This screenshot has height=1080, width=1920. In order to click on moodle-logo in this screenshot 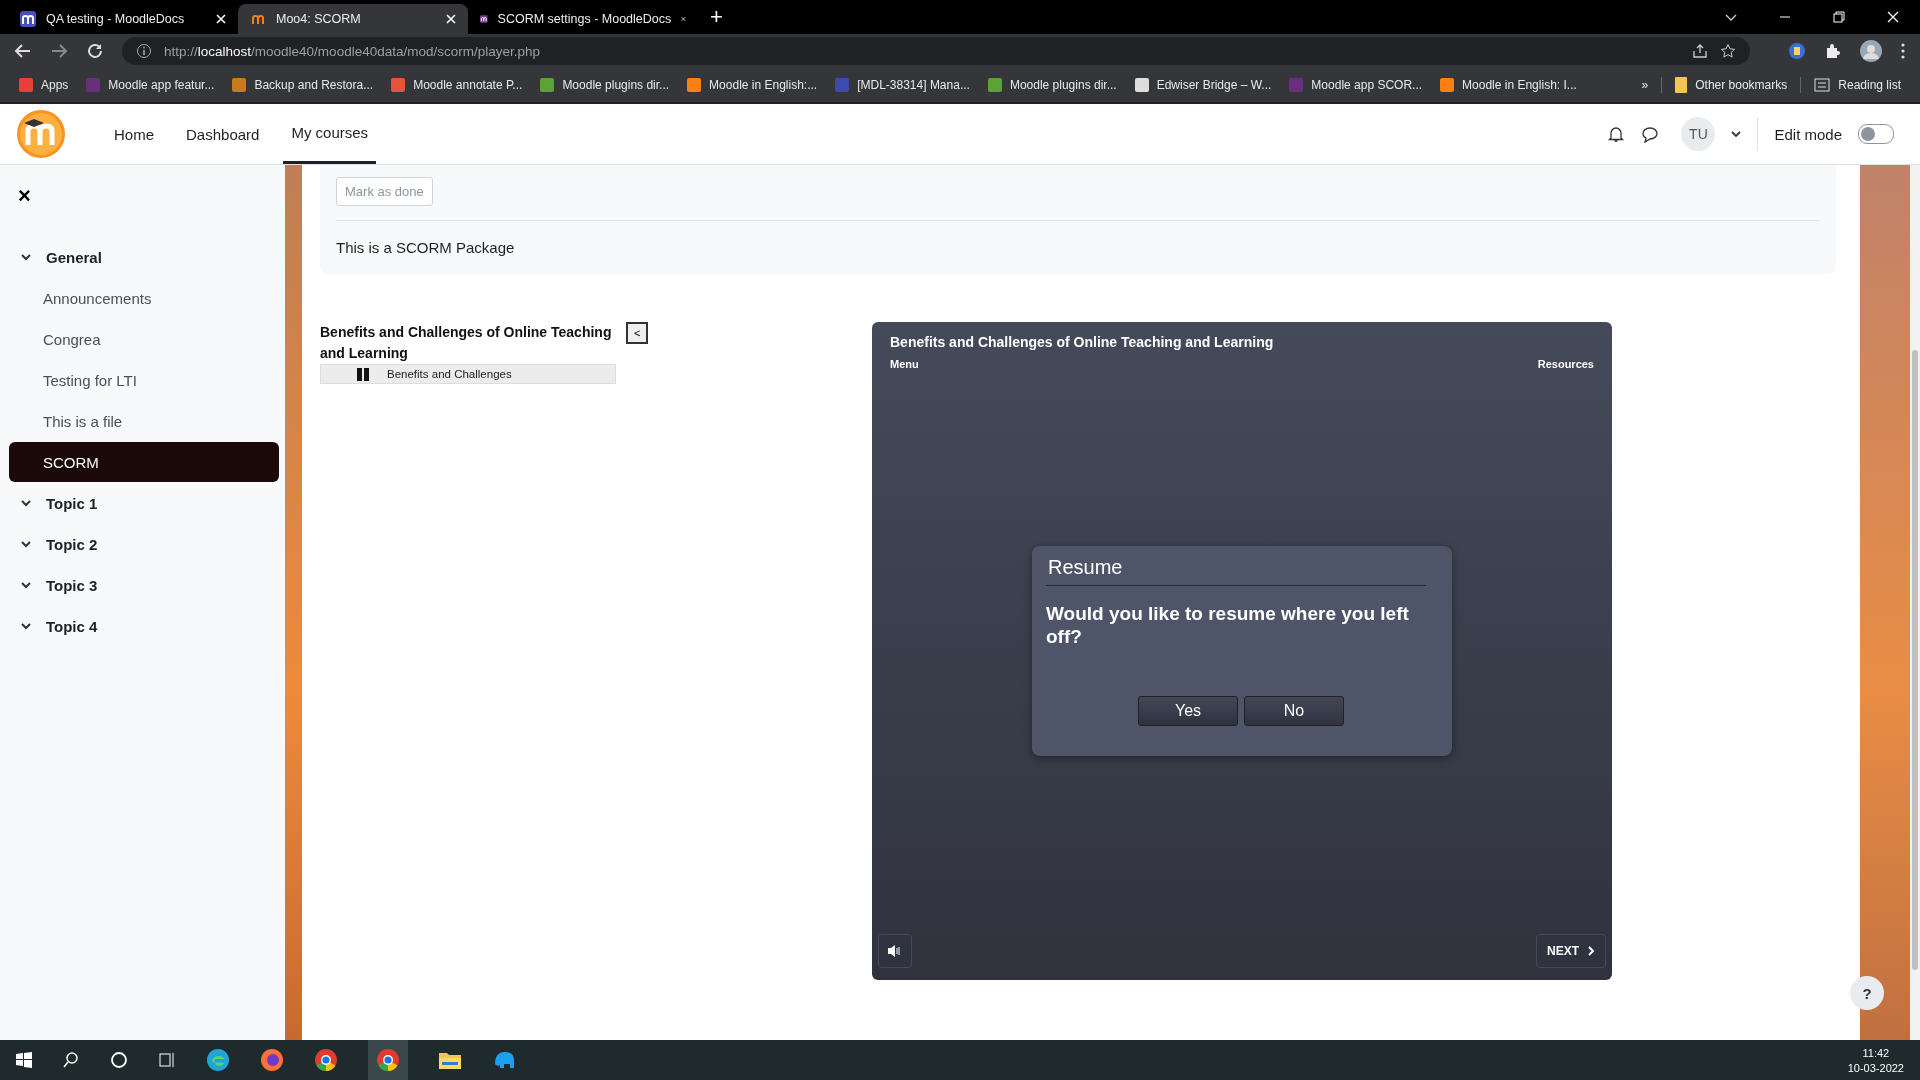, I will do `click(41, 134)`.